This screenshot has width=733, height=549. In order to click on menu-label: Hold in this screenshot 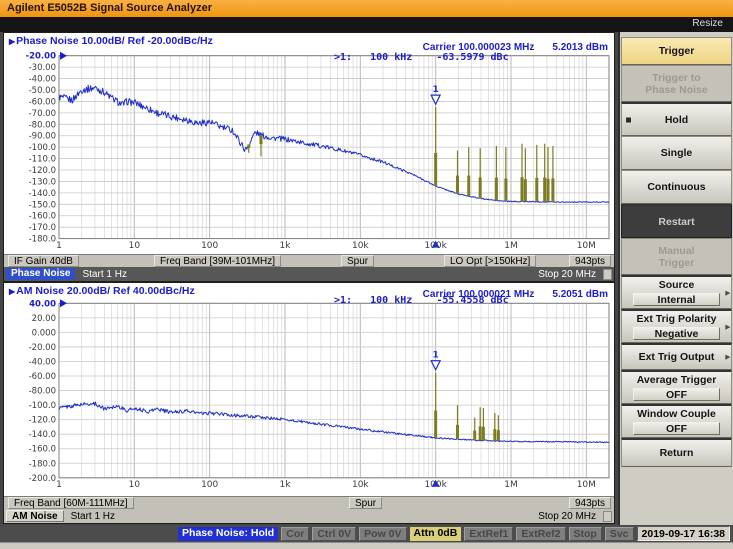, I will do `click(676, 119)`.